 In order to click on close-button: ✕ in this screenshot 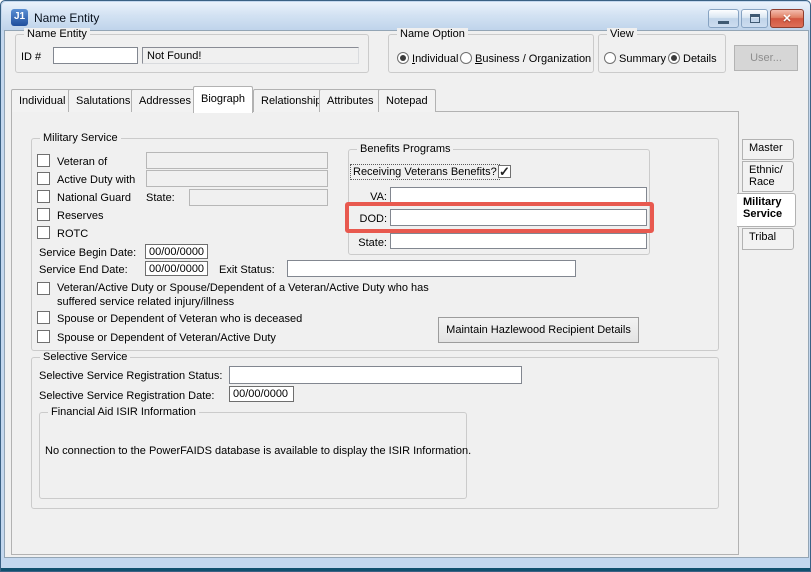, I will do `click(787, 18)`.